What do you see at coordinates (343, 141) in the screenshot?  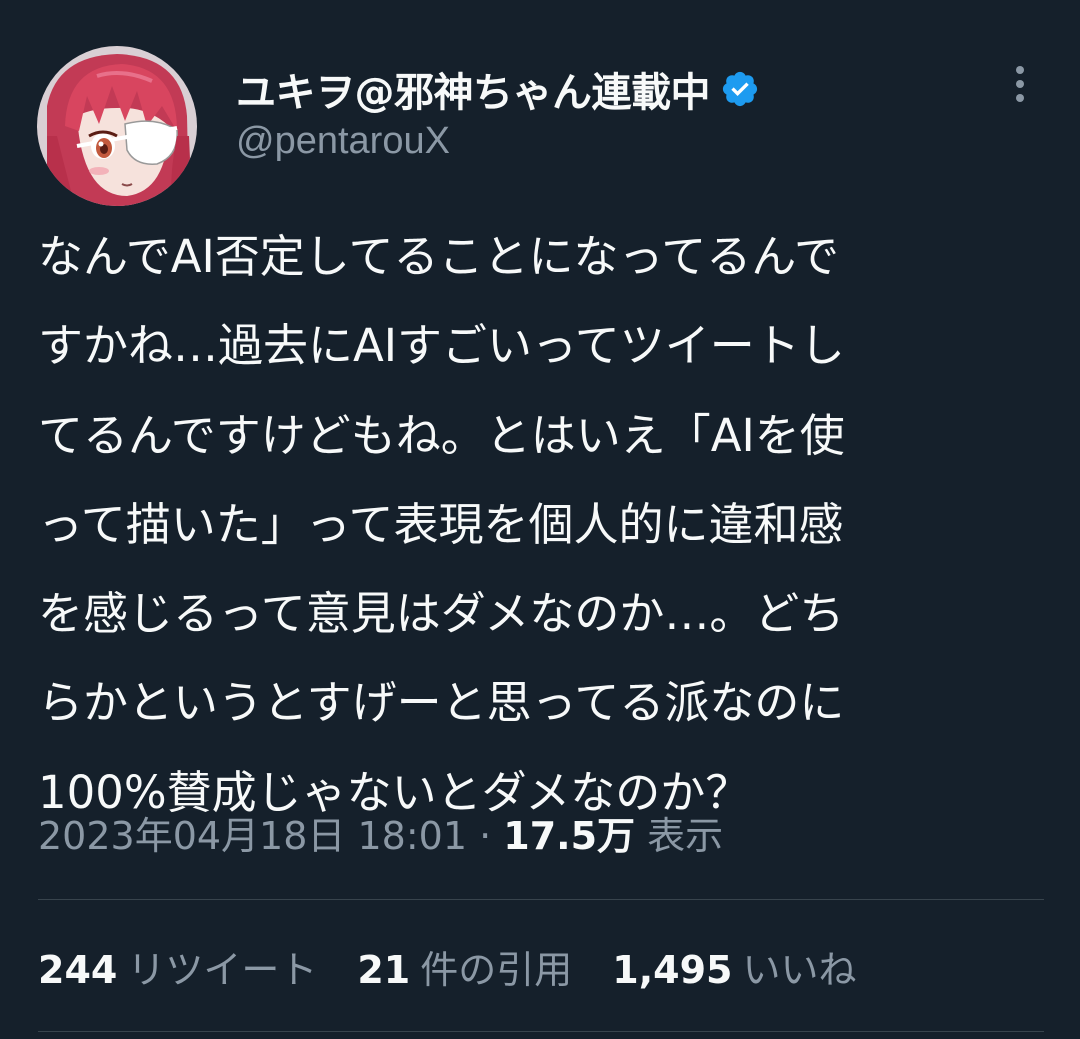 I see `author-handle: @pentarouX` at bounding box center [343, 141].